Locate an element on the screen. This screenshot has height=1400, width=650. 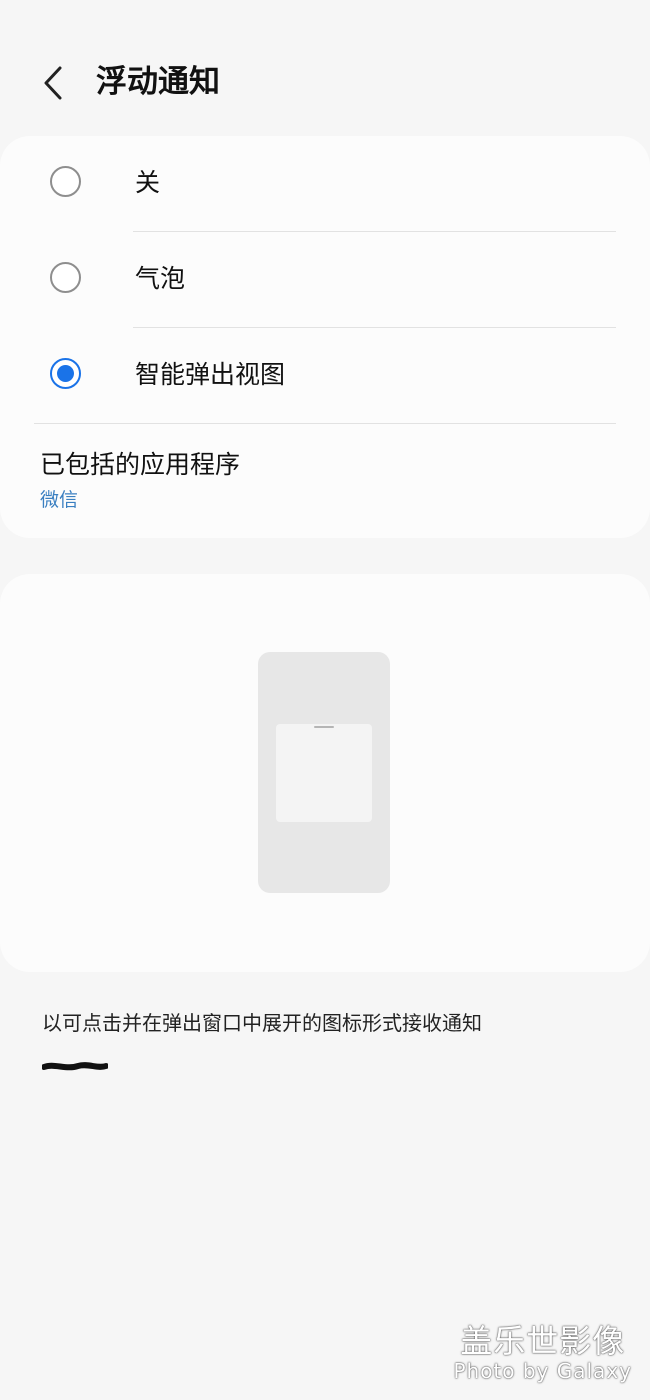
included-apps-item: 已包括的应用程序 微信 is located at coordinates (325, 479).